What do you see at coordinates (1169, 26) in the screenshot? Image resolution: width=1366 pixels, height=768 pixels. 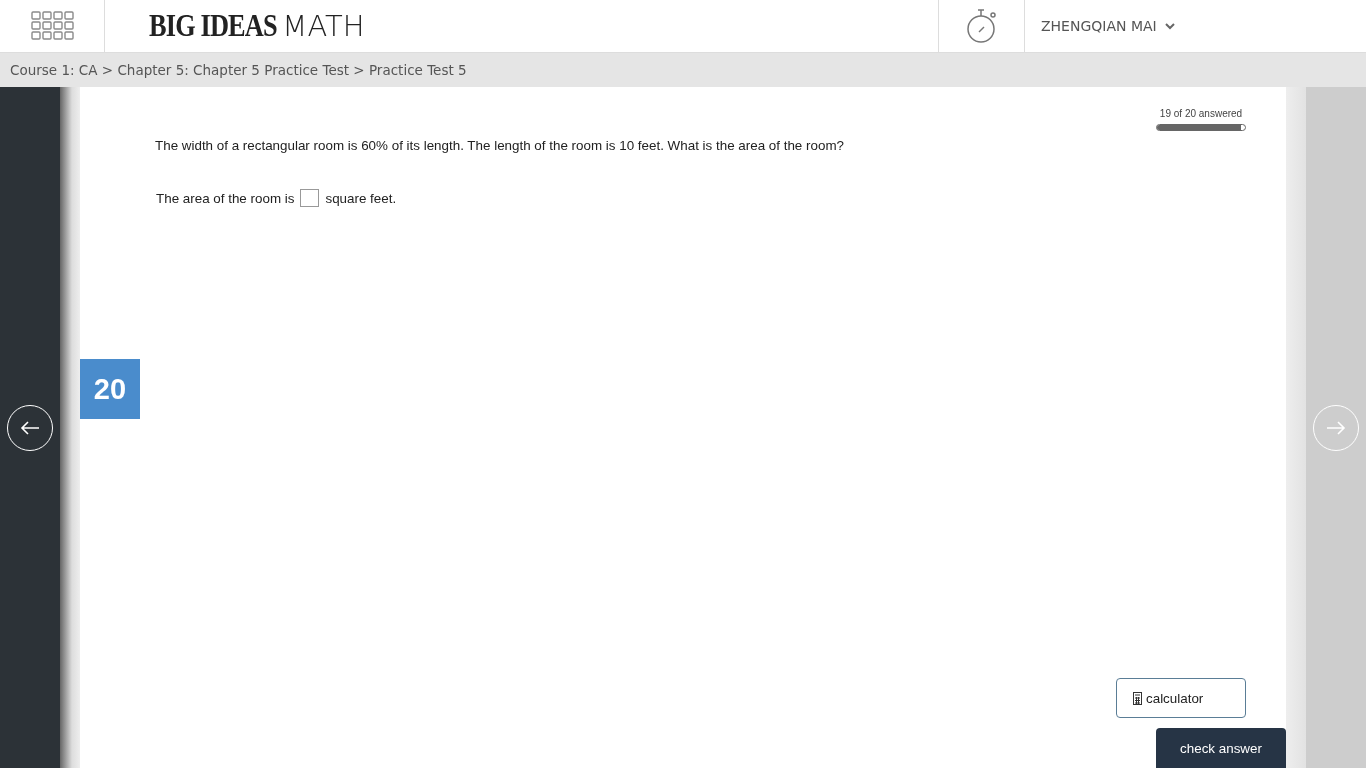 I see `chevron-down-icon` at bounding box center [1169, 26].